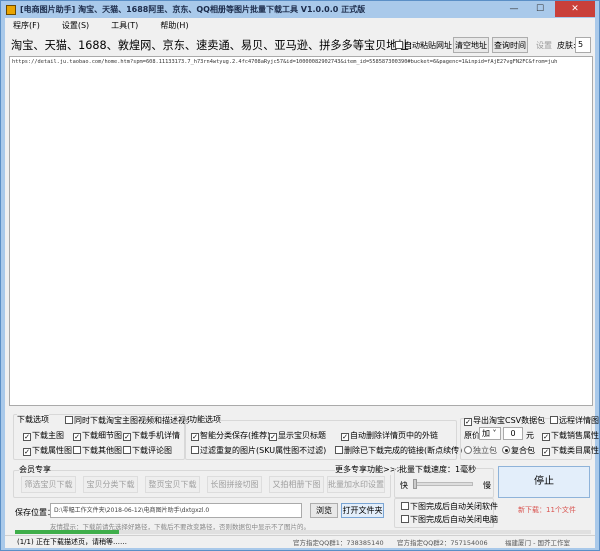 The image size is (600, 551). What do you see at coordinates (471, 45) in the screenshot?
I see `clear-address-button: 清空地址` at bounding box center [471, 45].